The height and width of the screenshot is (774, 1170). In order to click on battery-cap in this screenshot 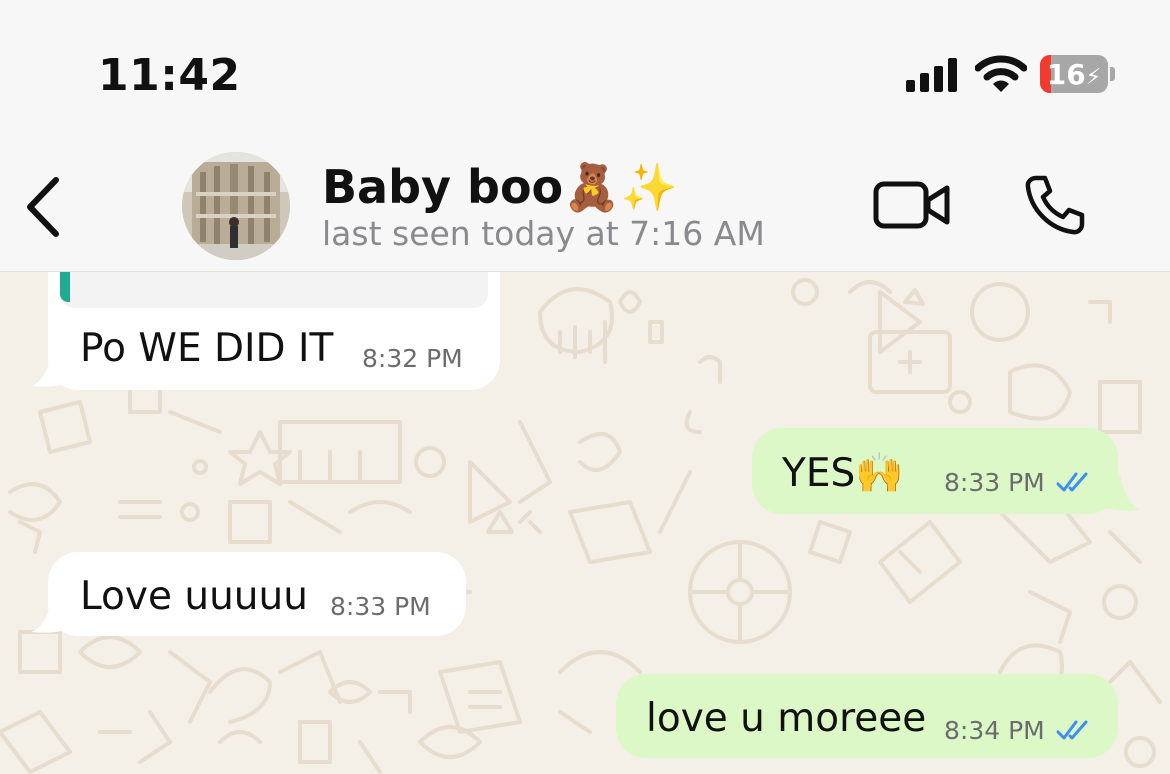, I will do `click(1112, 74)`.